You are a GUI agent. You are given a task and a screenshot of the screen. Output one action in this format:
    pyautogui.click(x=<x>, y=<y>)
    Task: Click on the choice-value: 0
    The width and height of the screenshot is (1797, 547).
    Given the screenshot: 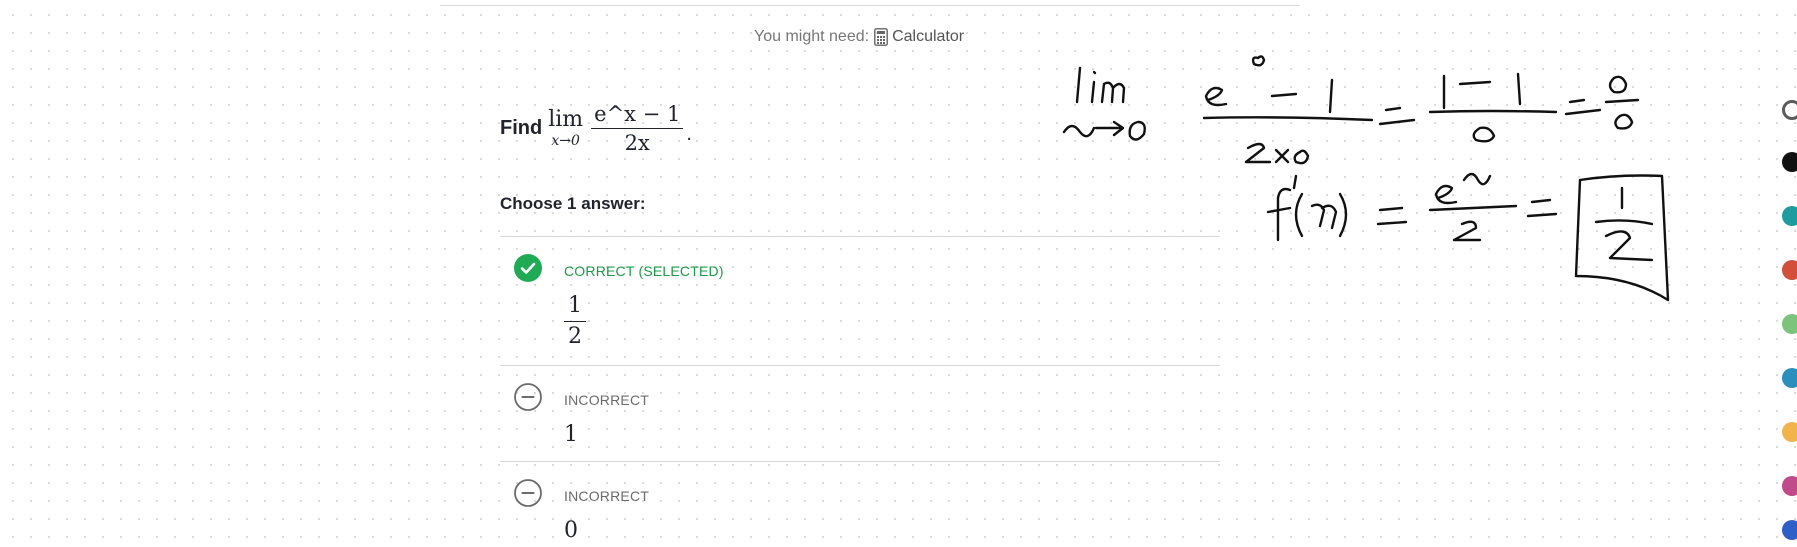 What is the action you would take?
    pyautogui.click(x=571, y=530)
    